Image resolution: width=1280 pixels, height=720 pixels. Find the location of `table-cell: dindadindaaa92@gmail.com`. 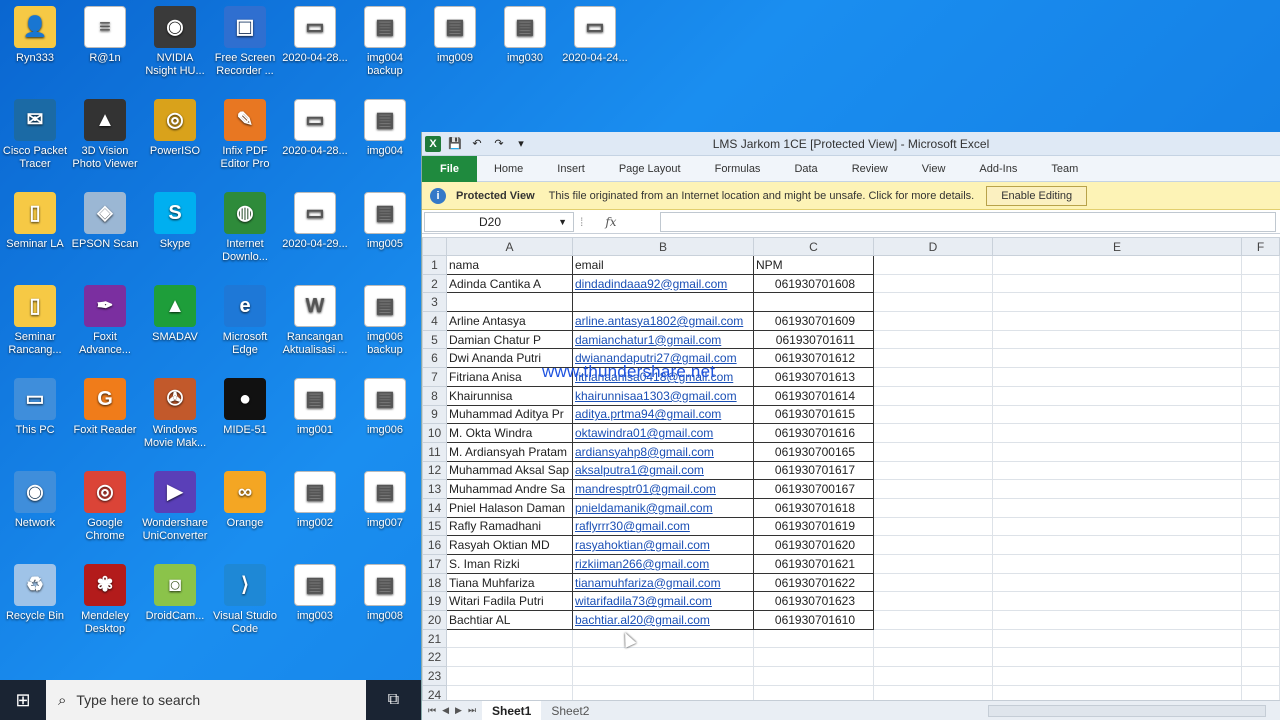

table-cell: dindadindaaa92@gmail.com is located at coordinates (663, 283).